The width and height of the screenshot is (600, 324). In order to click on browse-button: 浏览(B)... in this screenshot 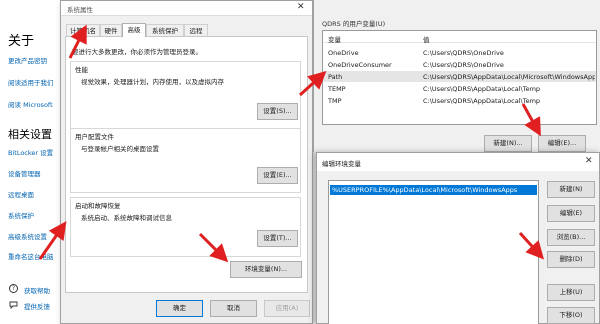, I will do `click(571, 237)`.